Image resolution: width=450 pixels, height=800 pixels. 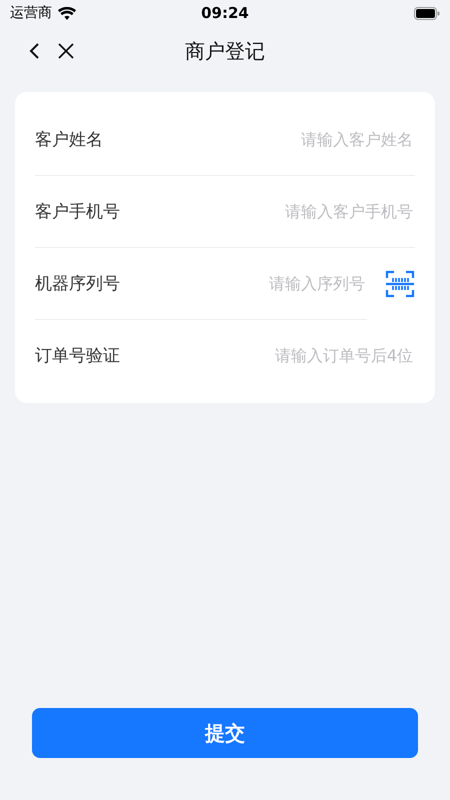 What do you see at coordinates (225, 733) in the screenshot?
I see `submit-button: 提交` at bounding box center [225, 733].